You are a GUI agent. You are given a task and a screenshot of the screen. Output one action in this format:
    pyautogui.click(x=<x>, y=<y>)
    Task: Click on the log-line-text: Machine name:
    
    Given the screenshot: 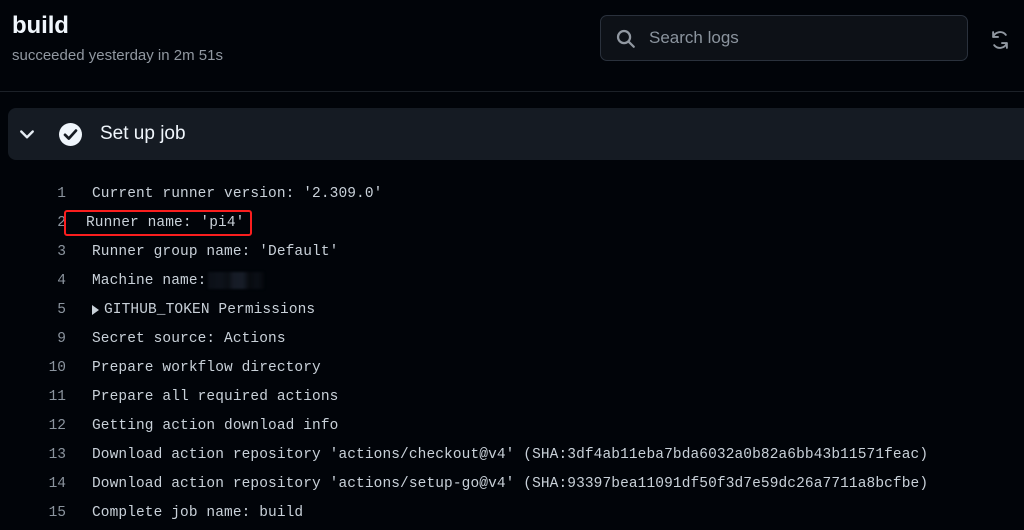 What is the action you would take?
    pyautogui.click(x=168, y=280)
    